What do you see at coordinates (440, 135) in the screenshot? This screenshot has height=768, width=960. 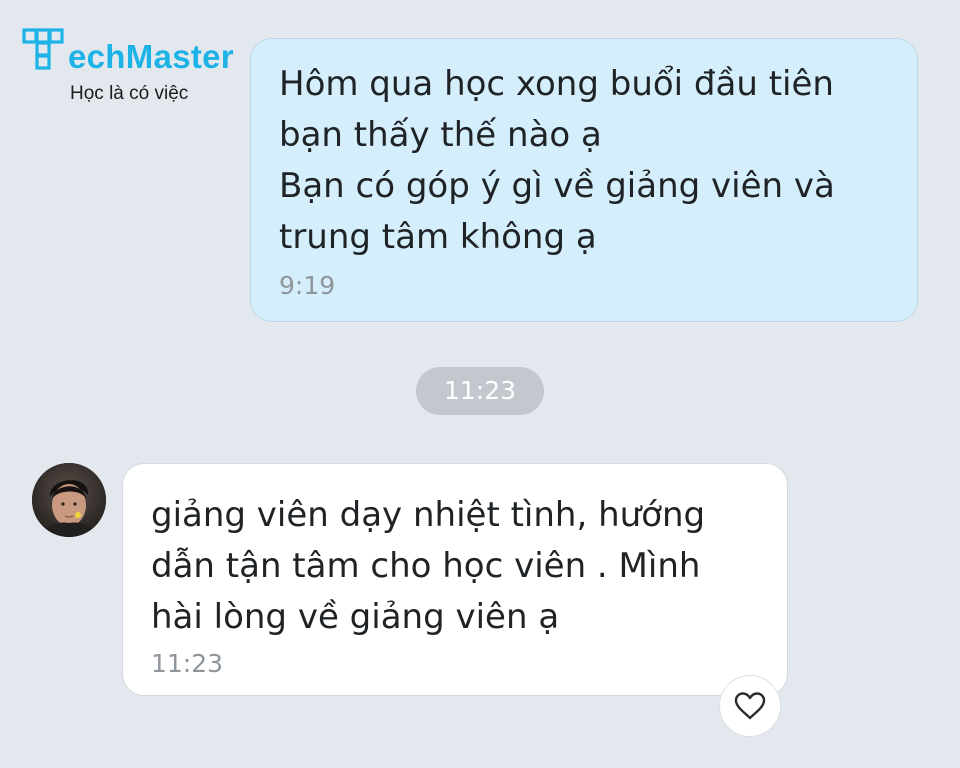 I see `message-text-line: bạn thấy thế nào ạ` at bounding box center [440, 135].